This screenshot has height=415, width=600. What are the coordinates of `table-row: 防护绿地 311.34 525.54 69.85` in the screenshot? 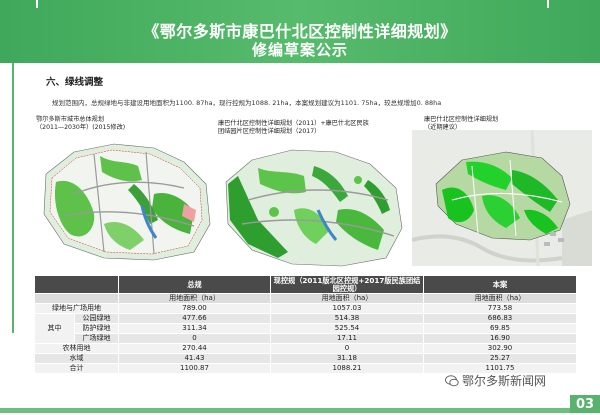 It's located at (306, 328).